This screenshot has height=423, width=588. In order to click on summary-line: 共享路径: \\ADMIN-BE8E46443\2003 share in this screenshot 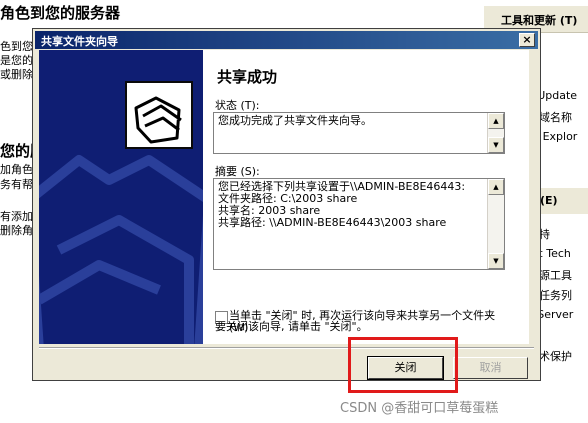, I will do `click(332, 222)`.